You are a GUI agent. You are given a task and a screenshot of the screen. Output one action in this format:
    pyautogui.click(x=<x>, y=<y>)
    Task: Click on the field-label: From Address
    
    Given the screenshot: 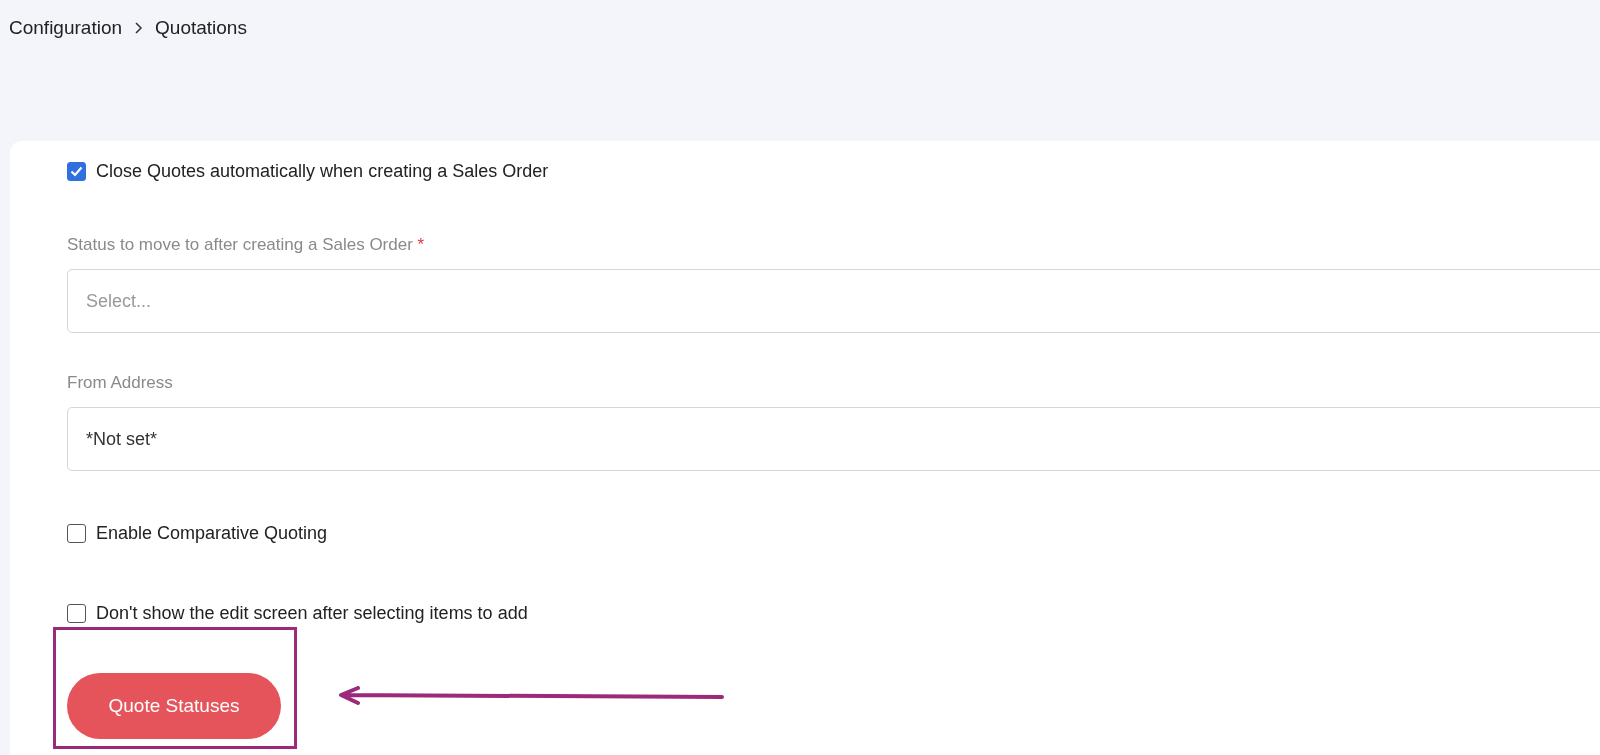 What is the action you would take?
    pyautogui.click(x=120, y=383)
    